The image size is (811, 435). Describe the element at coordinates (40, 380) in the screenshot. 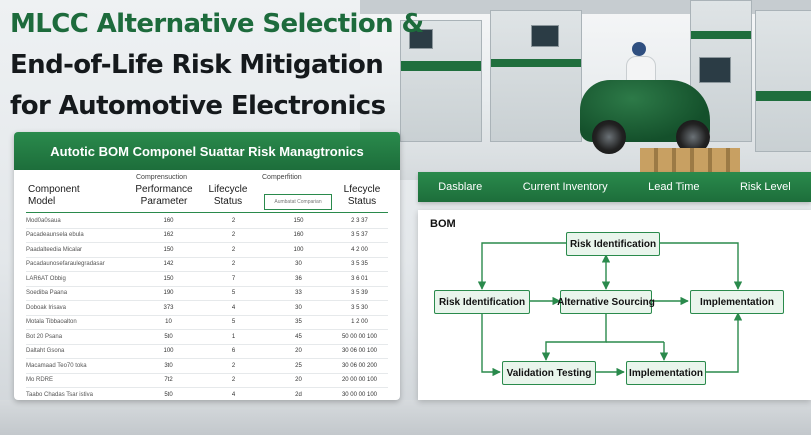

I see `cell-model: Mo RDRE` at that location.